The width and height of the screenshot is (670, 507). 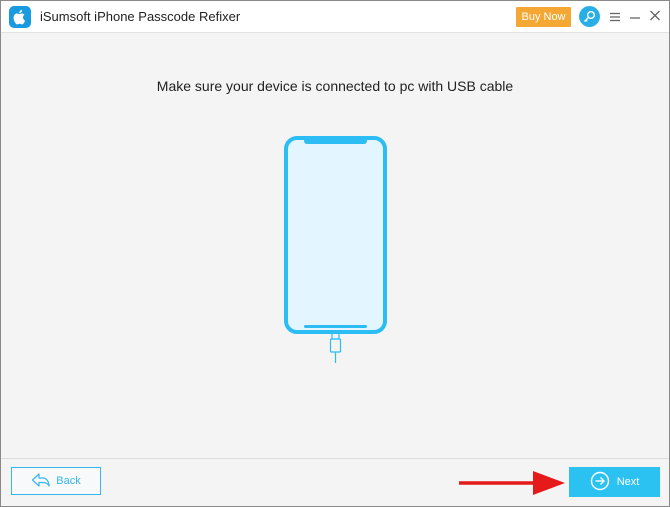 What do you see at coordinates (600, 482) in the screenshot?
I see `circle-arrow-right-icon` at bounding box center [600, 482].